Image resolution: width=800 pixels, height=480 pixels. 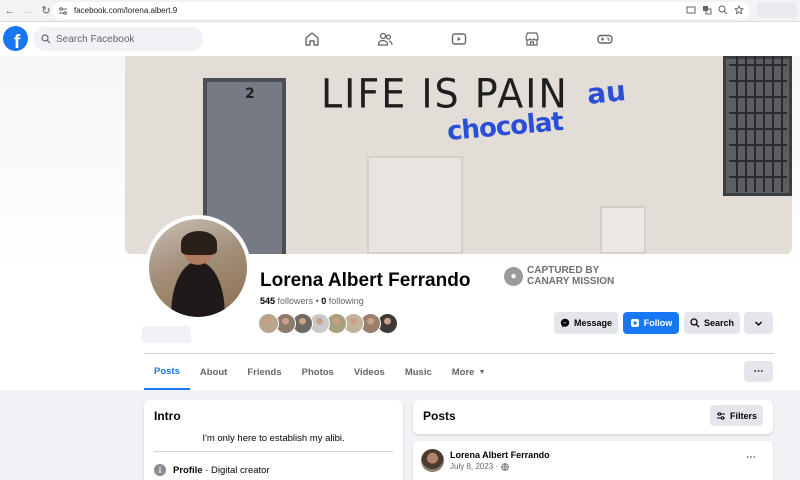 I want to click on cast-icon, so click(x=691, y=10).